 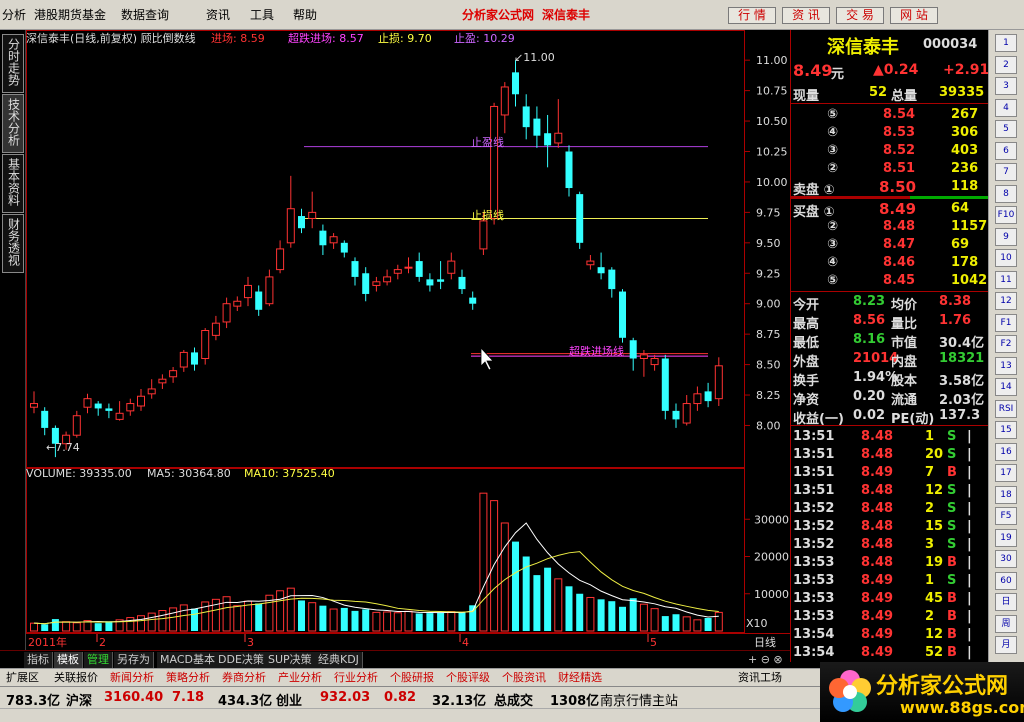 What do you see at coordinates (484, 38) in the screenshot?
I see `stop-profit-label: 止盈: 10.29` at bounding box center [484, 38].